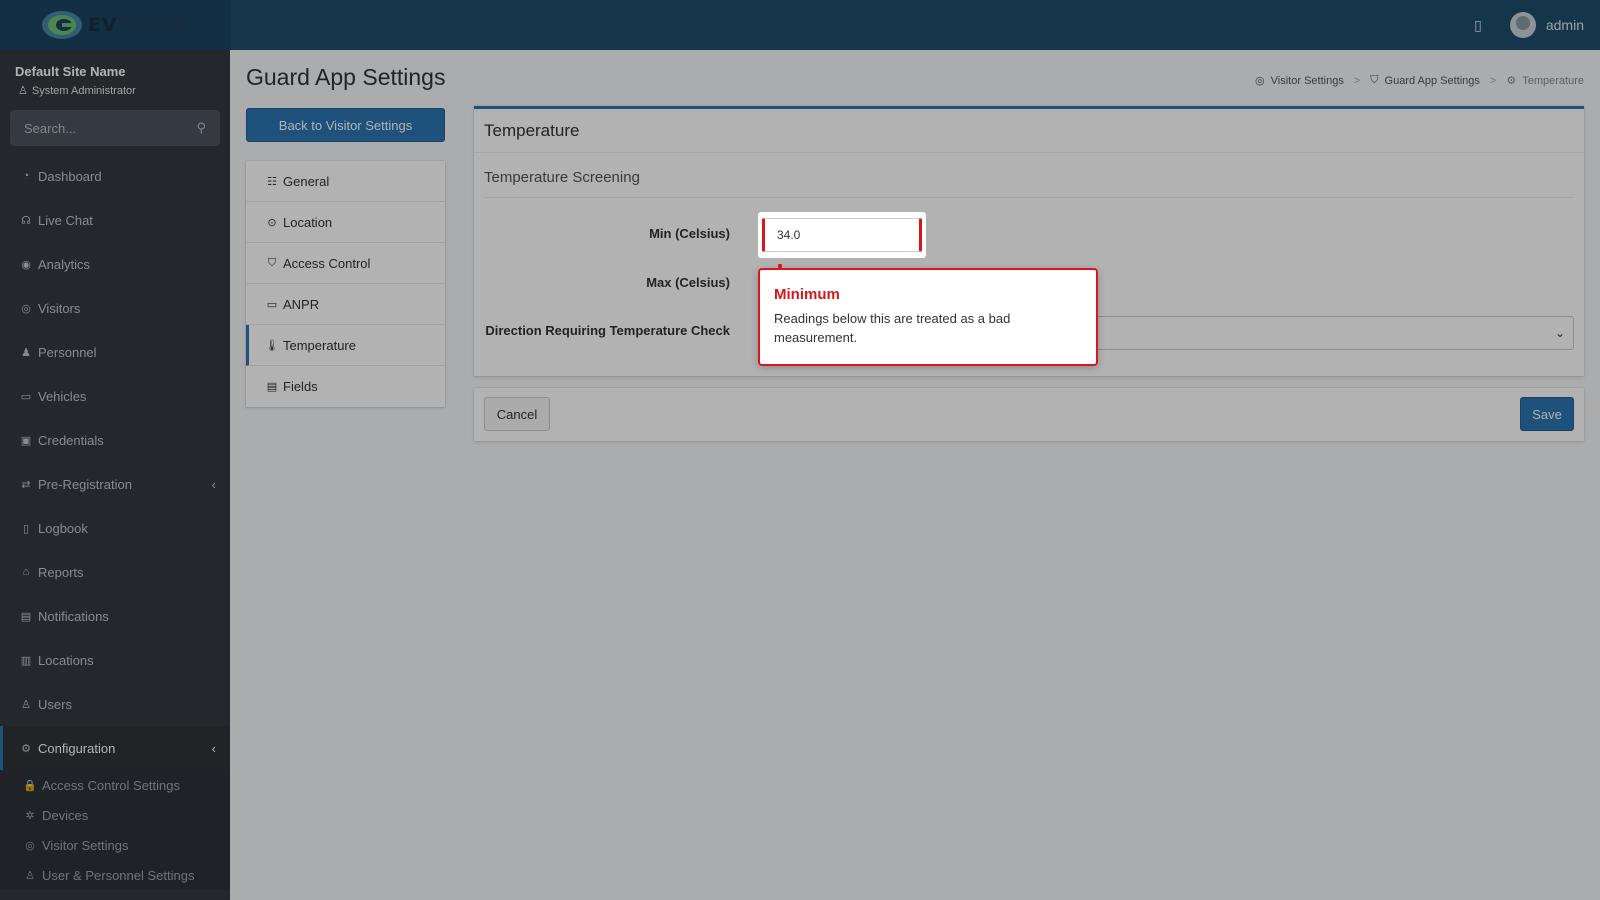  What do you see at coordinates (71, 440) in the screenshot?
I see `sidebar-item-label: Credentials` at bounding box center [71, 440].